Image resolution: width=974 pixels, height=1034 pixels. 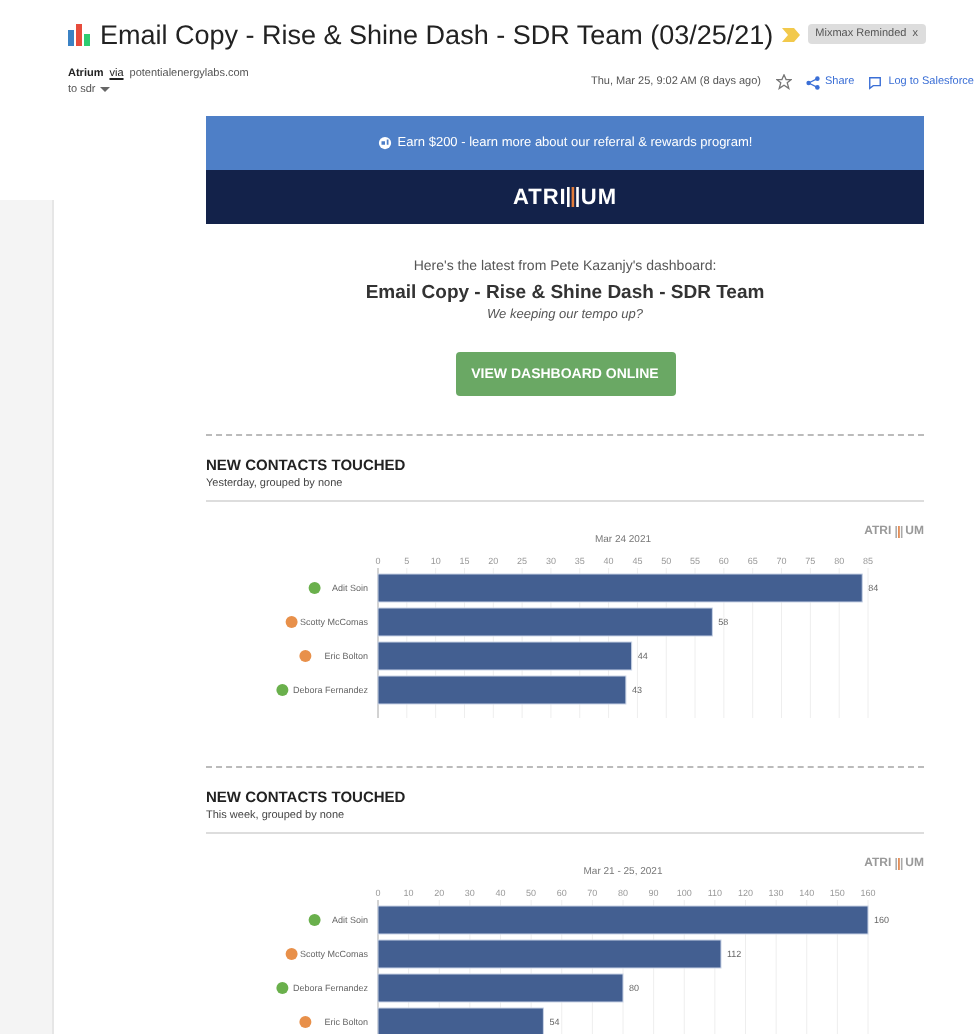 I want to click on caret-icon, so click(x=104, y=89).